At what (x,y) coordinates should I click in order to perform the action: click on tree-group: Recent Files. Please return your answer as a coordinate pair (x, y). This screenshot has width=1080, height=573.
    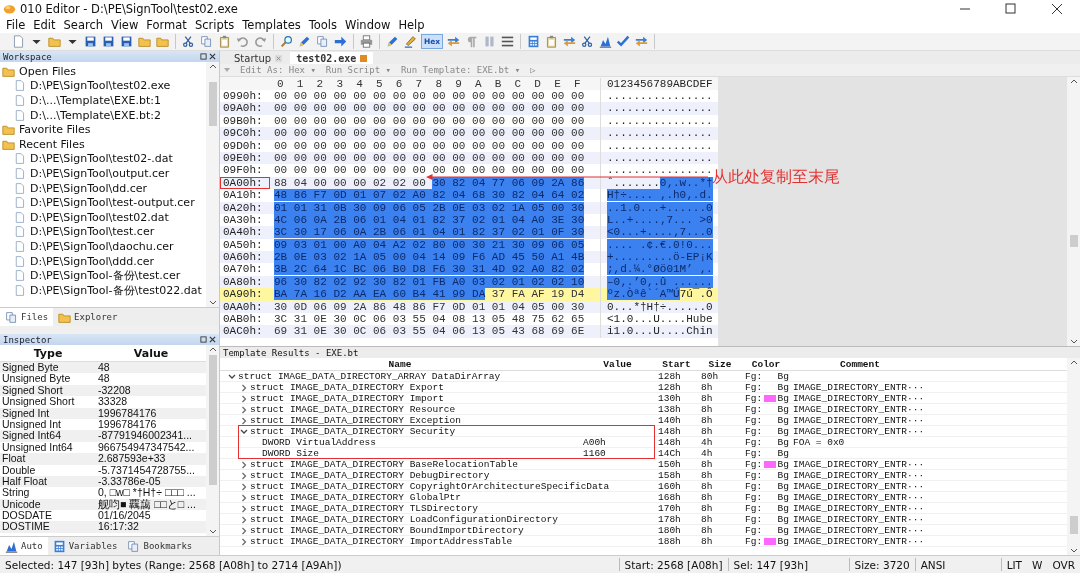
    Looking at the image, I should click on (52, 144).